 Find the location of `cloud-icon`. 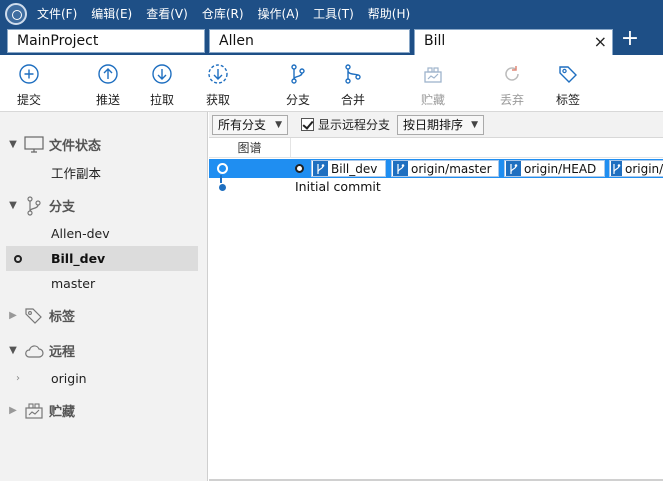

cloud-icon is located at coordinates (34, 351).